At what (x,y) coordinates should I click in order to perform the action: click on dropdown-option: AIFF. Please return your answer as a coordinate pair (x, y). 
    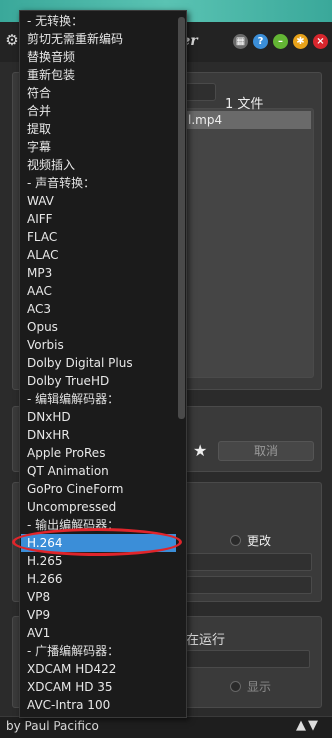
    Looking at the image, I should click on (98, 219).